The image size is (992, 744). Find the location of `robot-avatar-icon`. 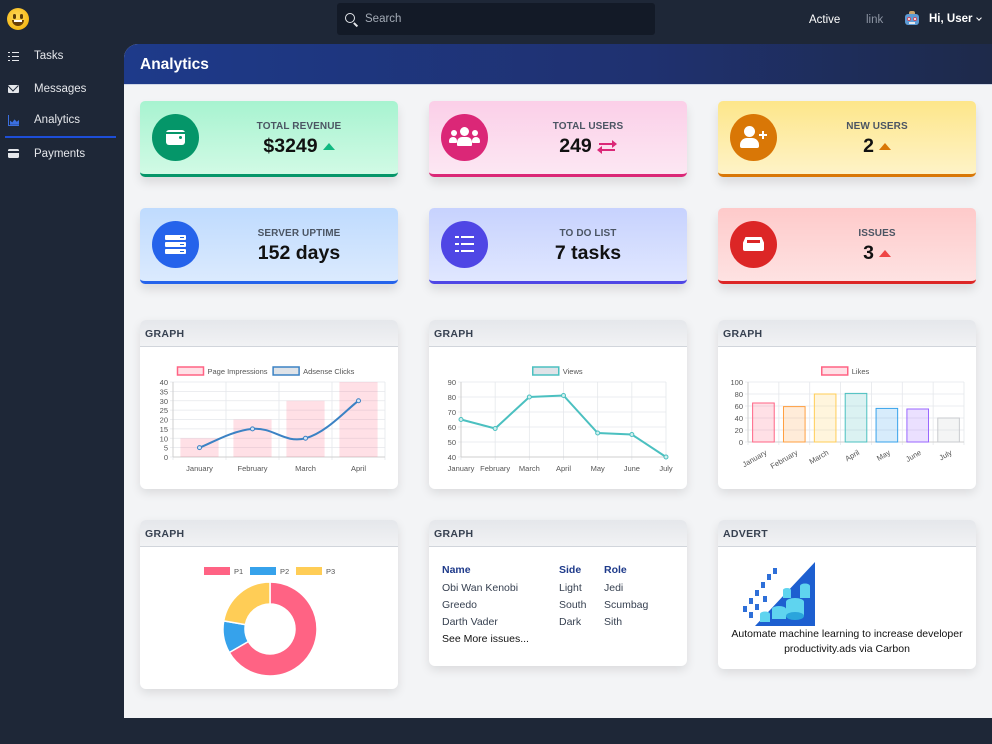

robot-avatar-icon is located at coordinates (912, 19).